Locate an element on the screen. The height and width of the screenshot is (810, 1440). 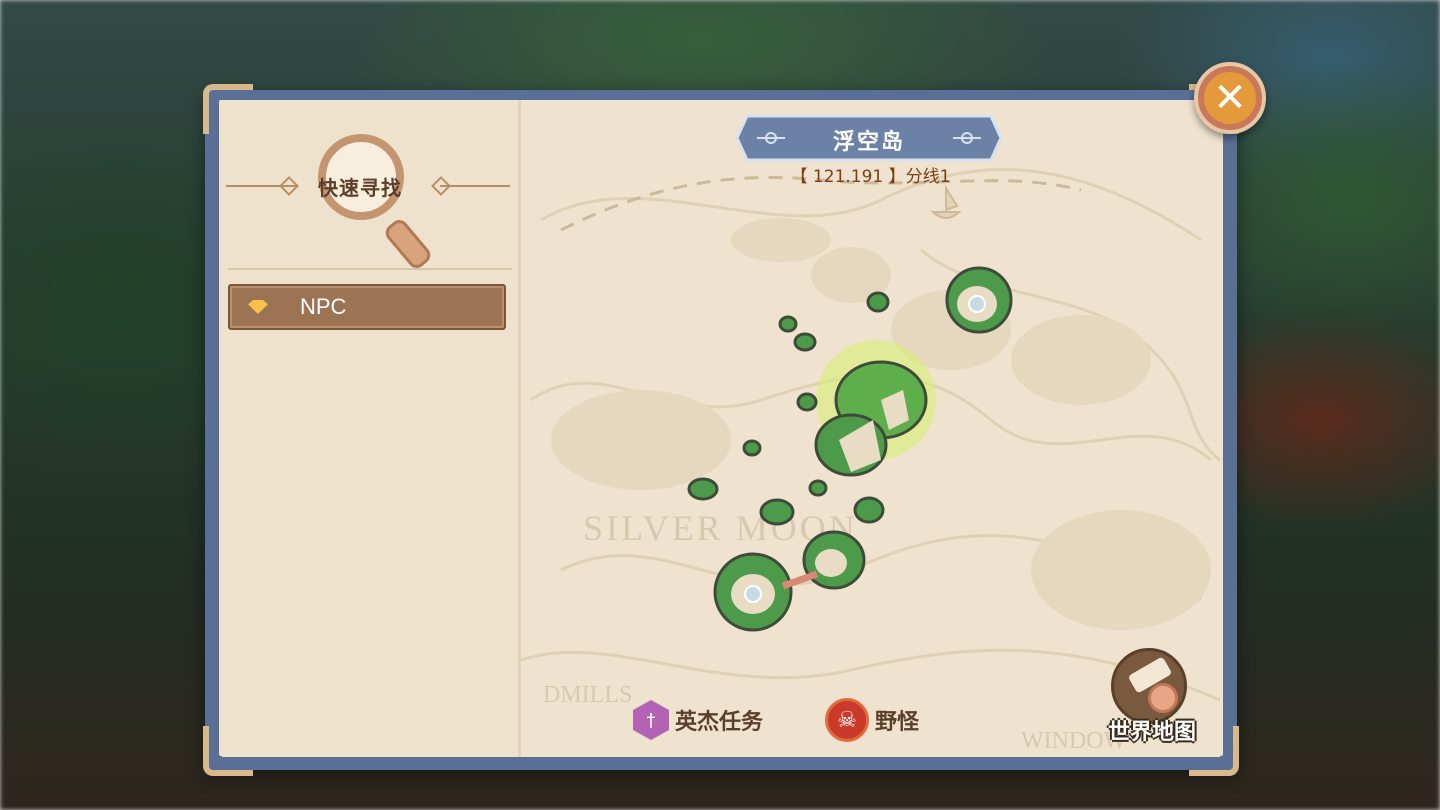
svg-text: DMILLS is located at coordinates (587, 695).